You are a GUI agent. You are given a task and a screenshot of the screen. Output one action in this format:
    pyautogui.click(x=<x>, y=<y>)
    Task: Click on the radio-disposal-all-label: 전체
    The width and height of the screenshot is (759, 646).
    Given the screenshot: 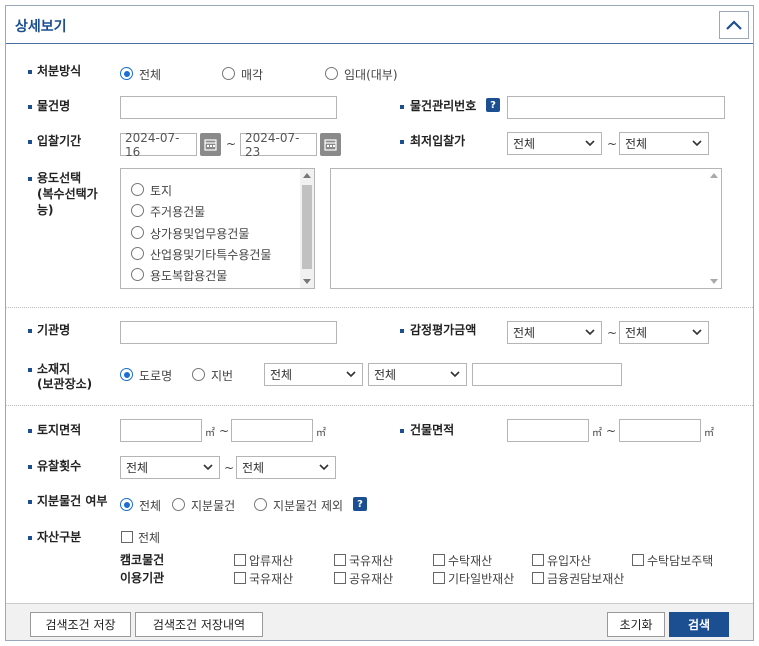 What is the action you would take?
    pyautogui.click(x=150, y=75)
    